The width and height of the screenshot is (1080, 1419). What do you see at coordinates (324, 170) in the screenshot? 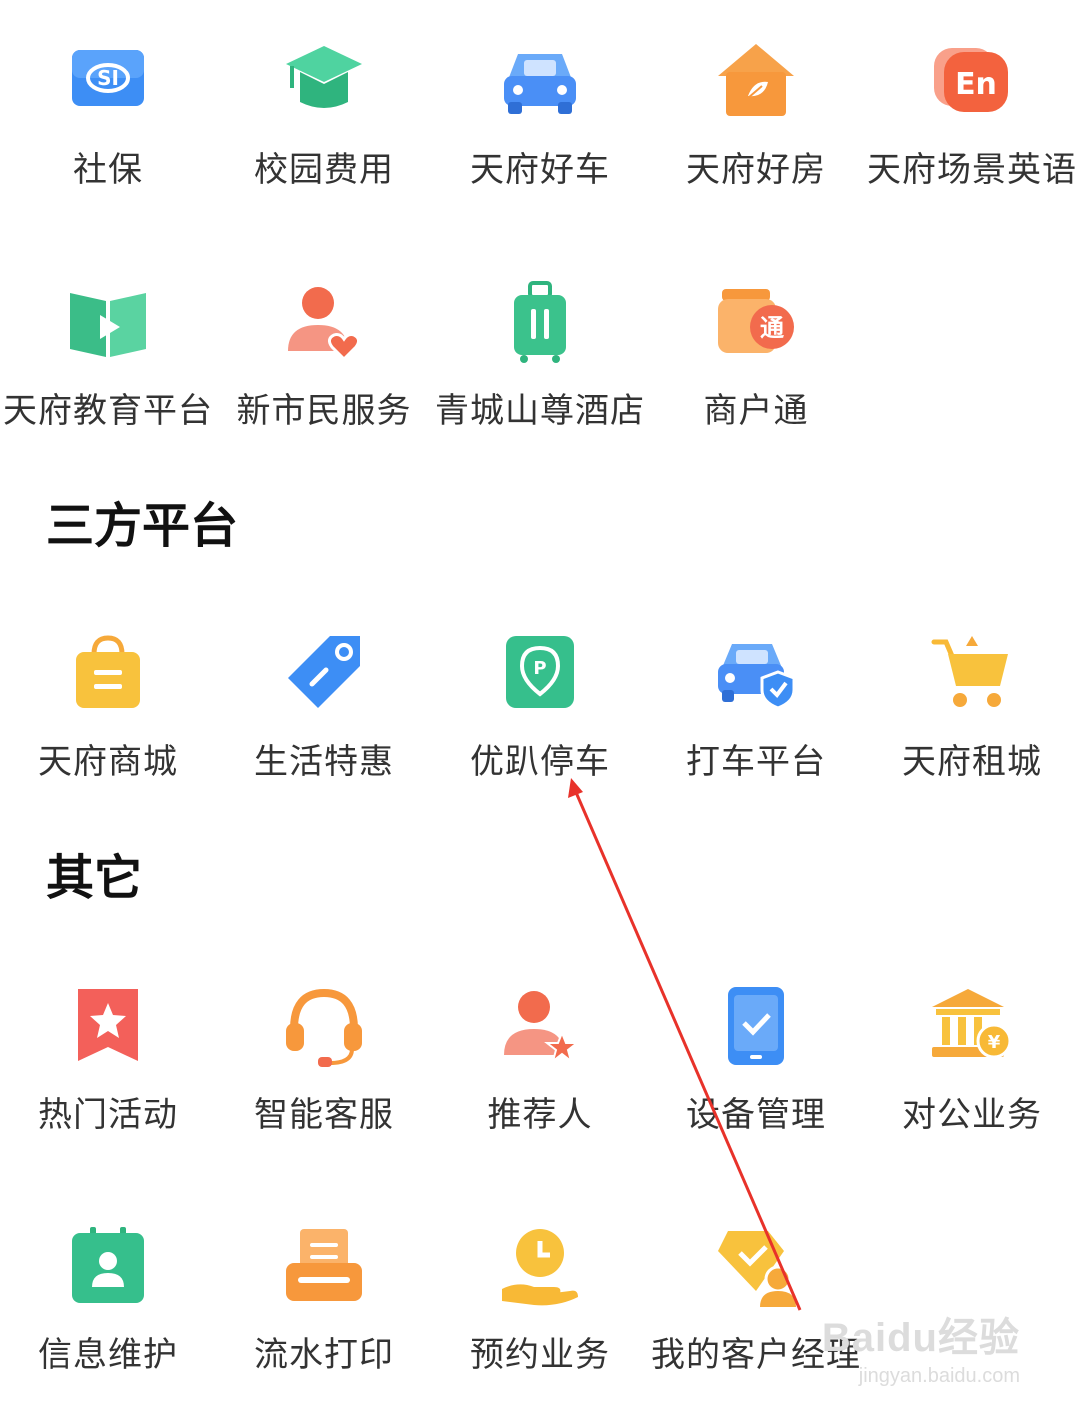
I see `service-label: 校园费用` at bounding box center [324, 170].